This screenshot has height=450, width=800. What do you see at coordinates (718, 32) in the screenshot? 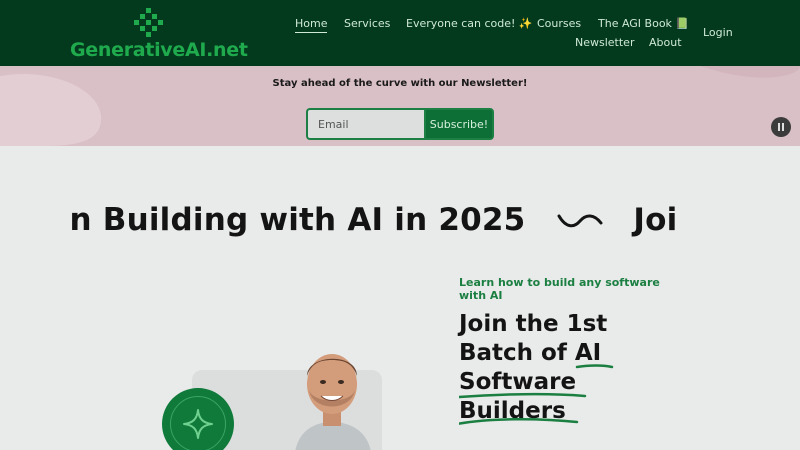
I see `nav-login: Login` at bounding box center [718, 32].